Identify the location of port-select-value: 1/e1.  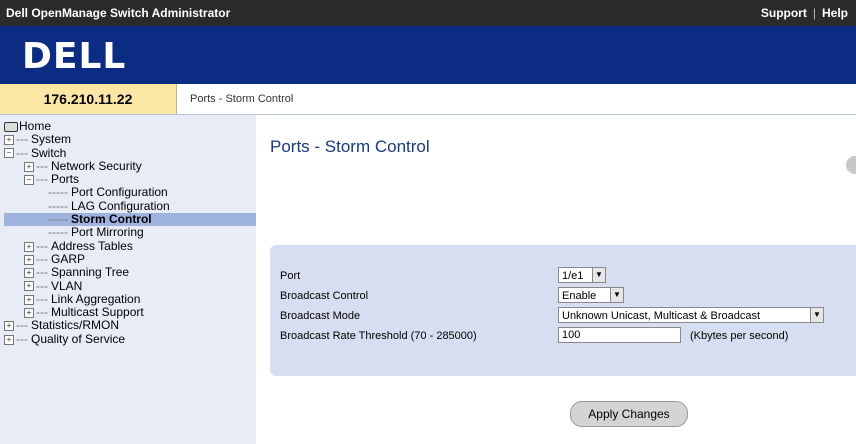
(573, 276).